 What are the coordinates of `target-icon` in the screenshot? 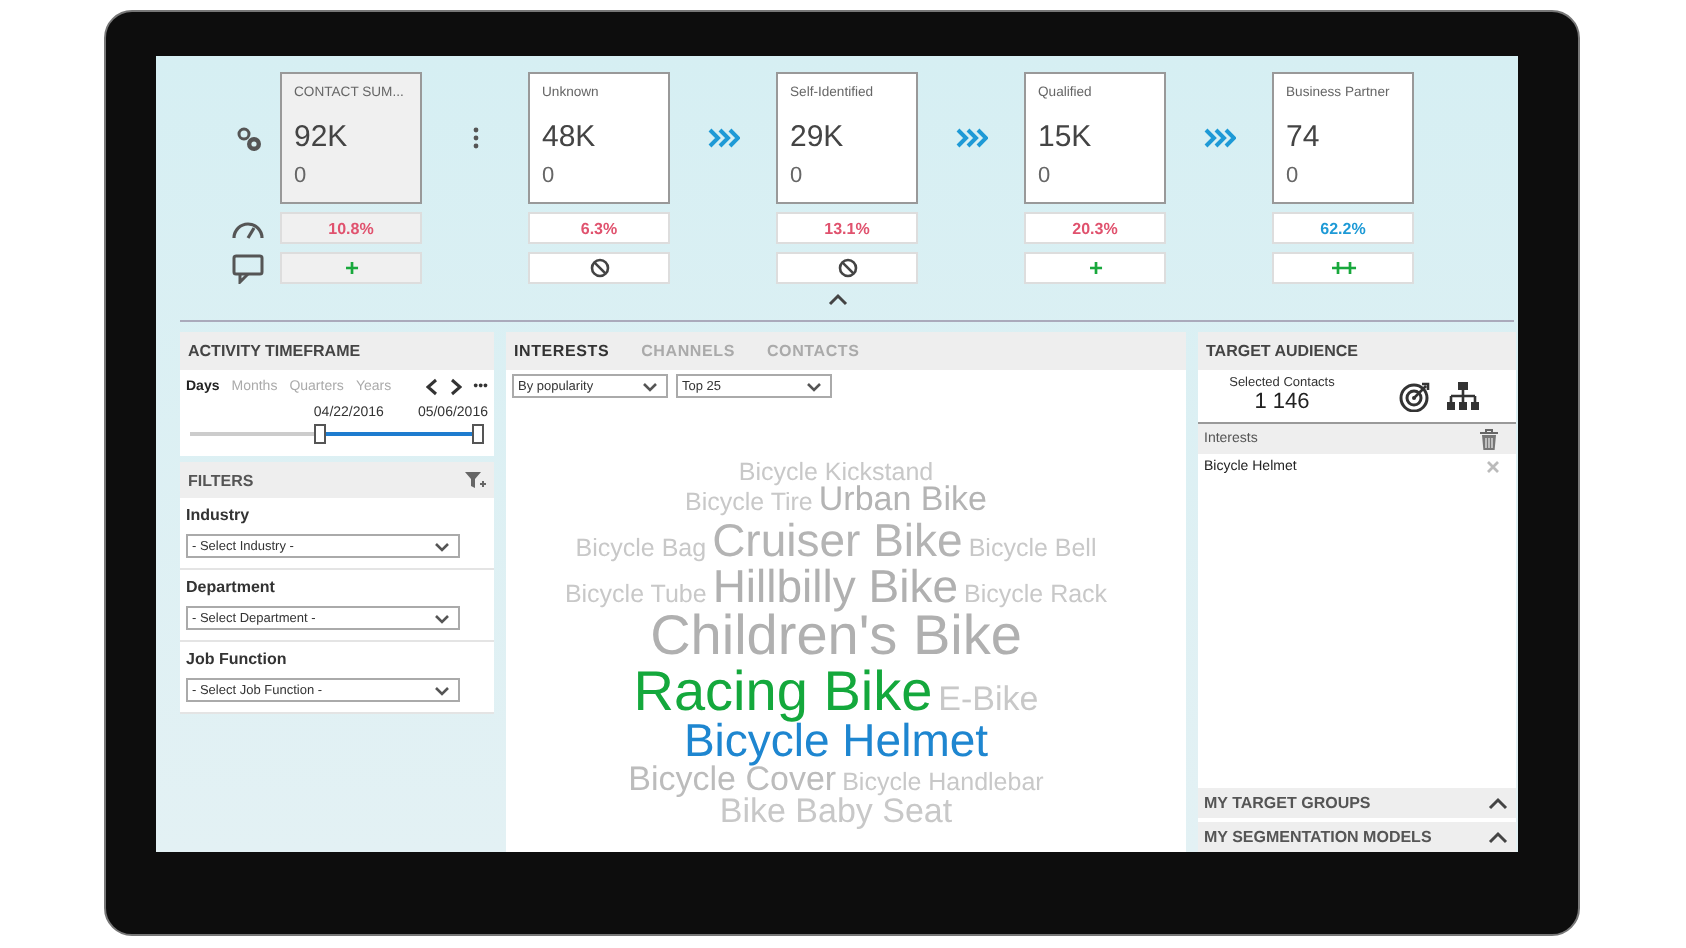 It's located at (1414, 395).